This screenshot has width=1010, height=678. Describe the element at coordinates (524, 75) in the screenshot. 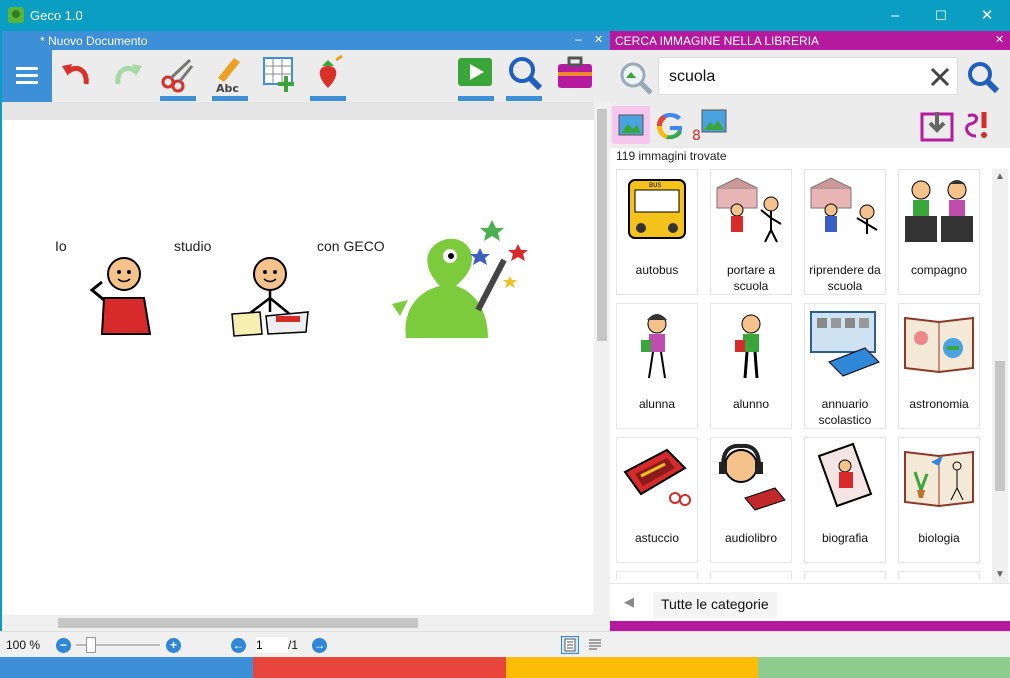

I see `zoom-button` at that location.